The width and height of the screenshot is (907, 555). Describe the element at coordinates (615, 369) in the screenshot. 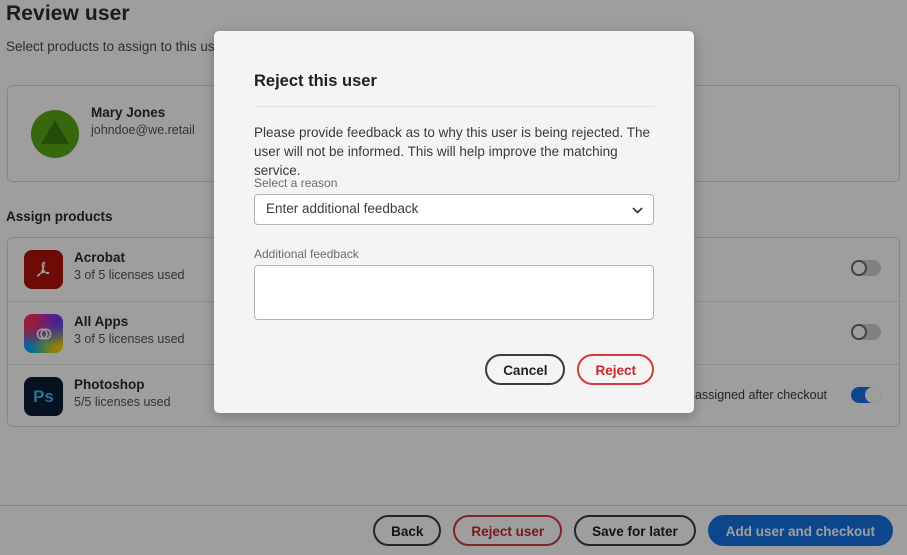

I see `reject-button: Reject` at that location.